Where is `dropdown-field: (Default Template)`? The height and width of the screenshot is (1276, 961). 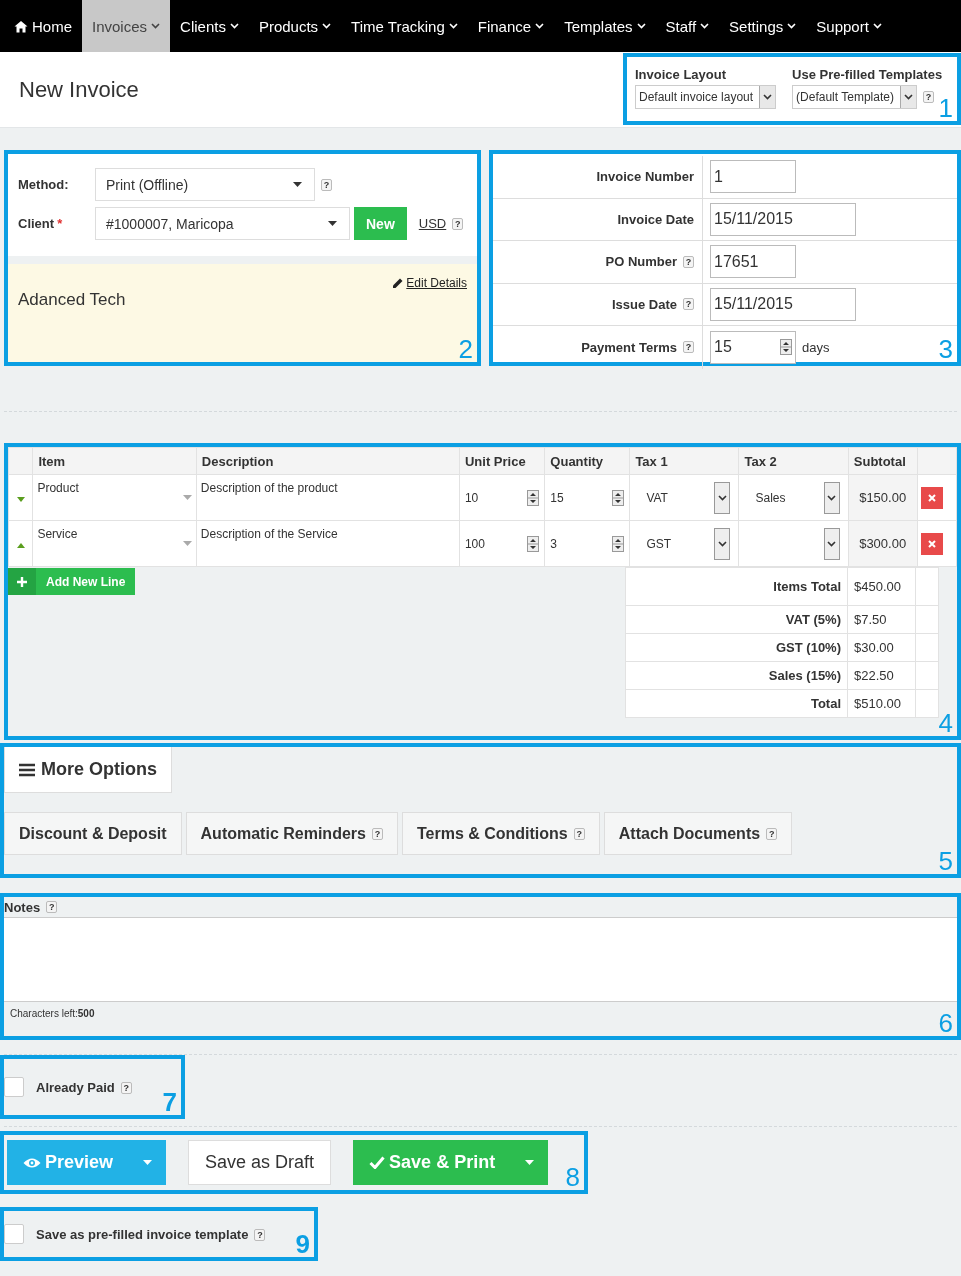 dropdown-field: (Default Template) is located at coordinates (854, 97).